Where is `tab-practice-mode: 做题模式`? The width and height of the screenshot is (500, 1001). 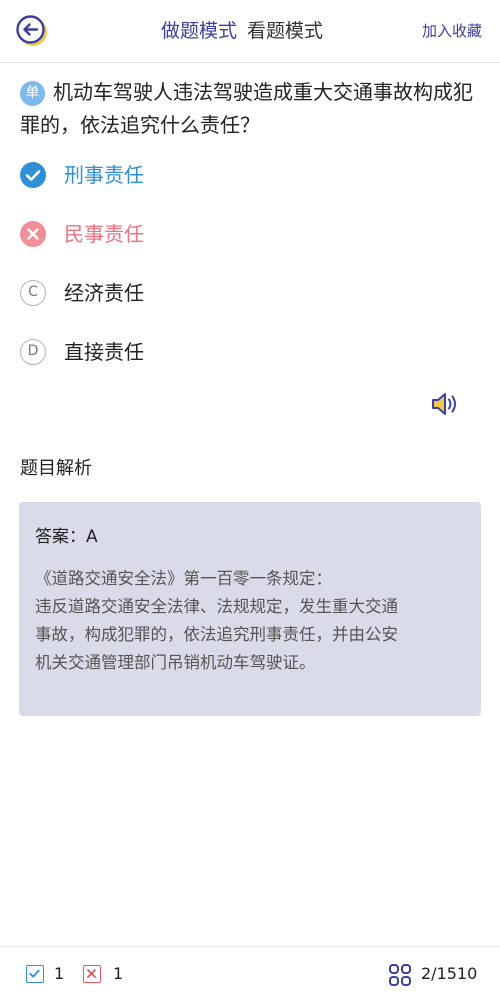 tab-practice-mode: 做题模式 is located at coordinates (199, 31).